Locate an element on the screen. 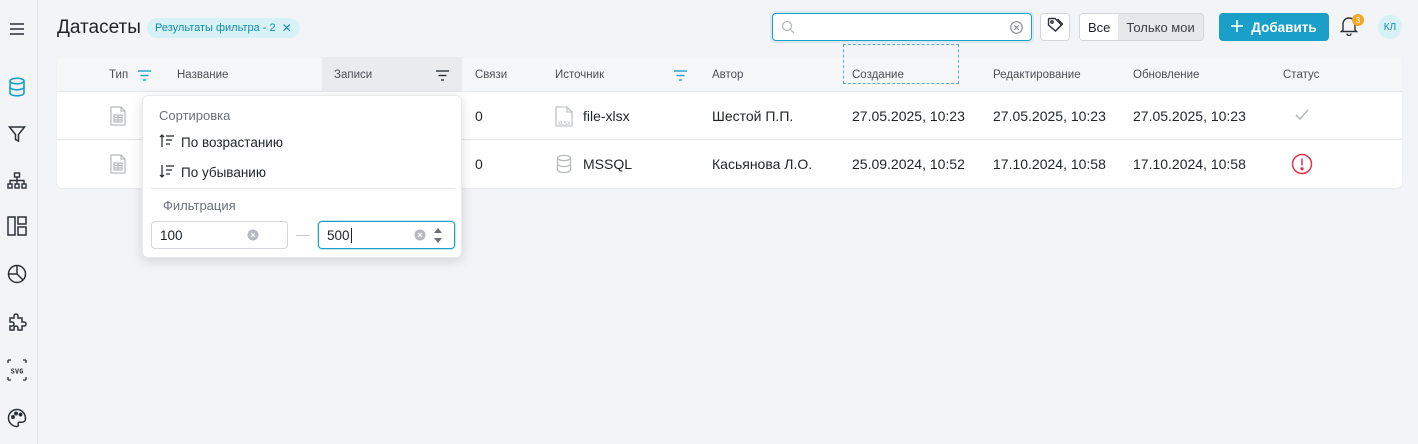 The height and width of the screenshot is (444, 1418). cell-author: Шестой П.П. is located at coordinates (753, 116).